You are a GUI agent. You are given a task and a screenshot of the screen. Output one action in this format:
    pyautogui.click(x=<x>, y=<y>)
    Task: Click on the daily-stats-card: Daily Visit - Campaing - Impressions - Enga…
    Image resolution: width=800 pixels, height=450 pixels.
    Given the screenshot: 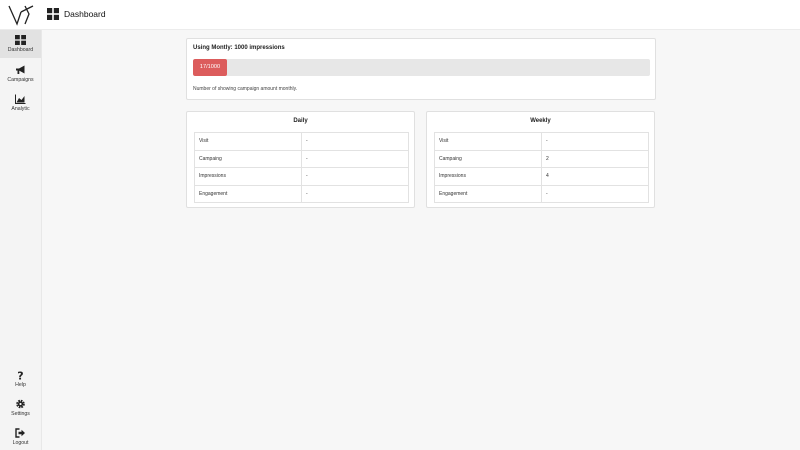 What is the action you would take?
    pyautogui.click(x=300, y=159)
    